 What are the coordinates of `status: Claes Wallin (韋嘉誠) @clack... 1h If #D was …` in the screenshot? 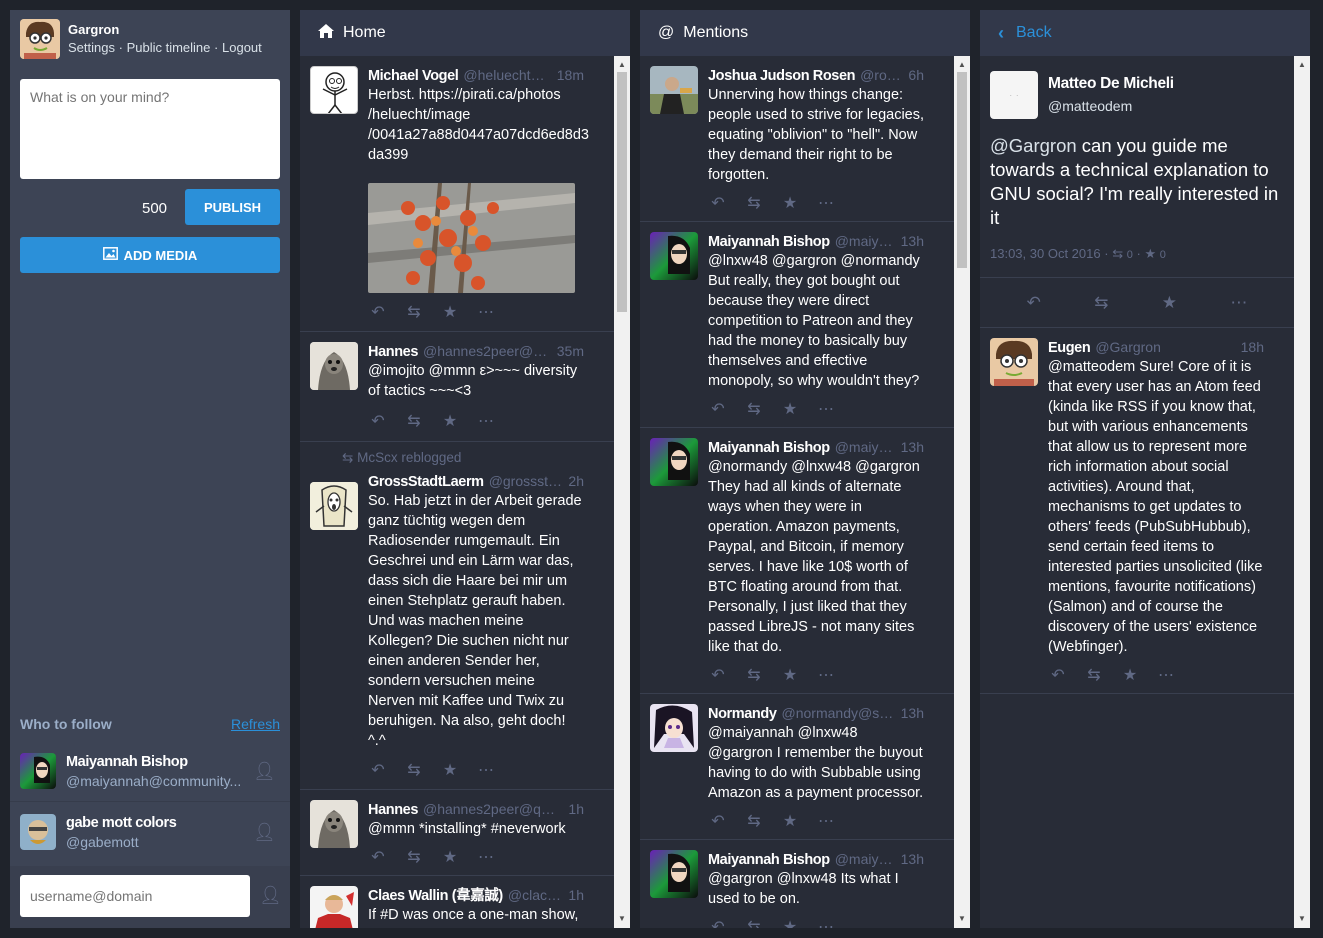 It's located at (457, 902).